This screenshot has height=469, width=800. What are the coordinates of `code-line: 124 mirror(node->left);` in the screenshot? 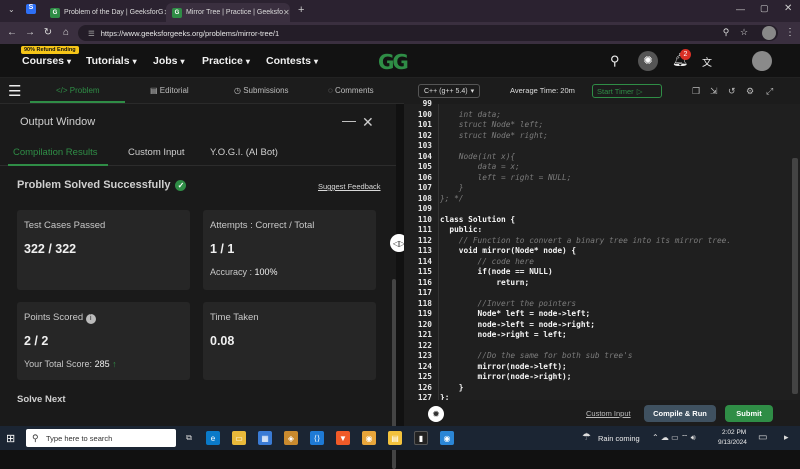 It's located at (602, 367).